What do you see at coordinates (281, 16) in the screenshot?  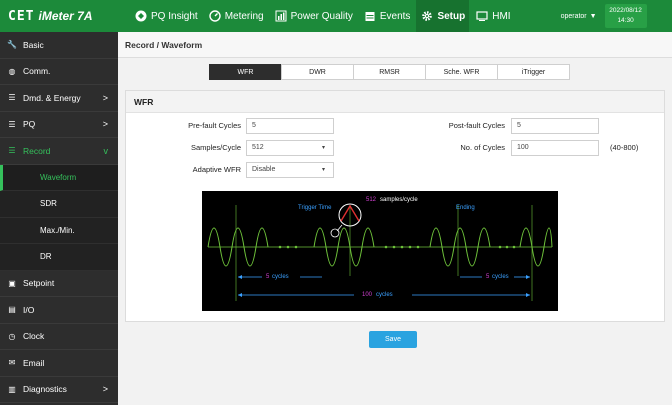 I see `bar-chart-icon` at bounding box center [281, 16].